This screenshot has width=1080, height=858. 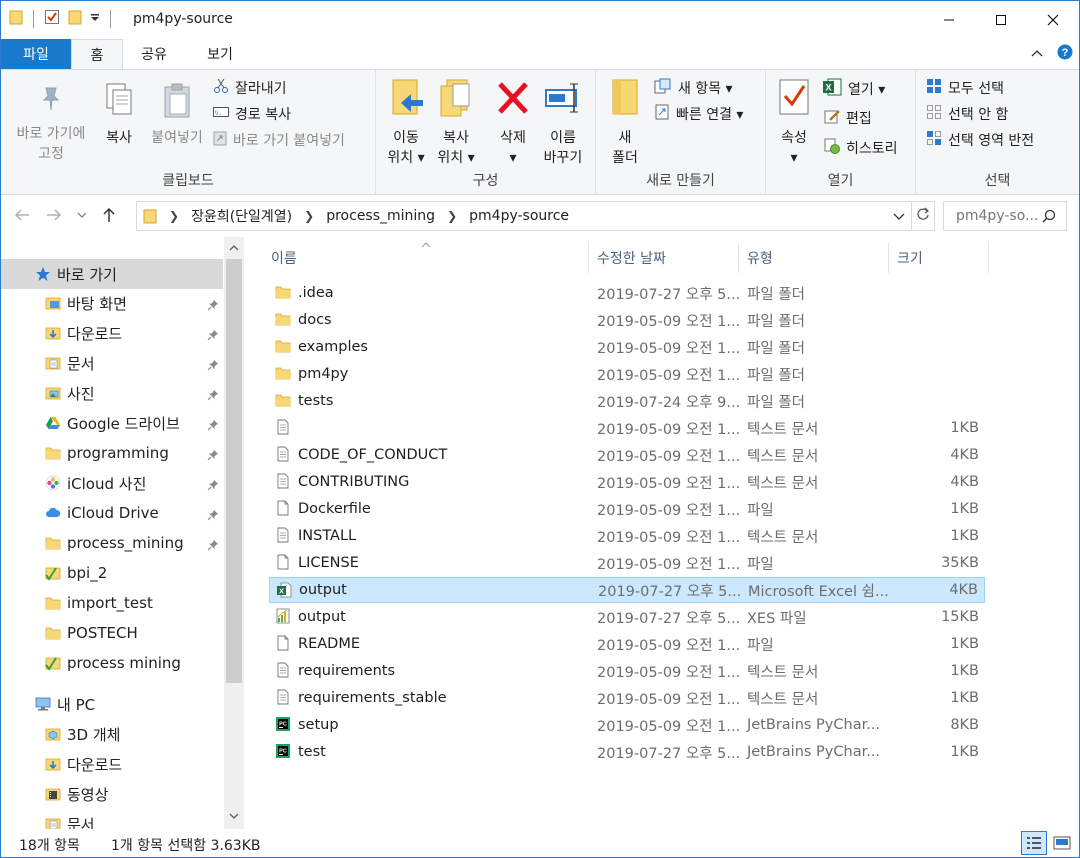 I want to click on file-row: docs 2019-05-09 오전 1... 파일 폴더, so click(x=627, y=320).